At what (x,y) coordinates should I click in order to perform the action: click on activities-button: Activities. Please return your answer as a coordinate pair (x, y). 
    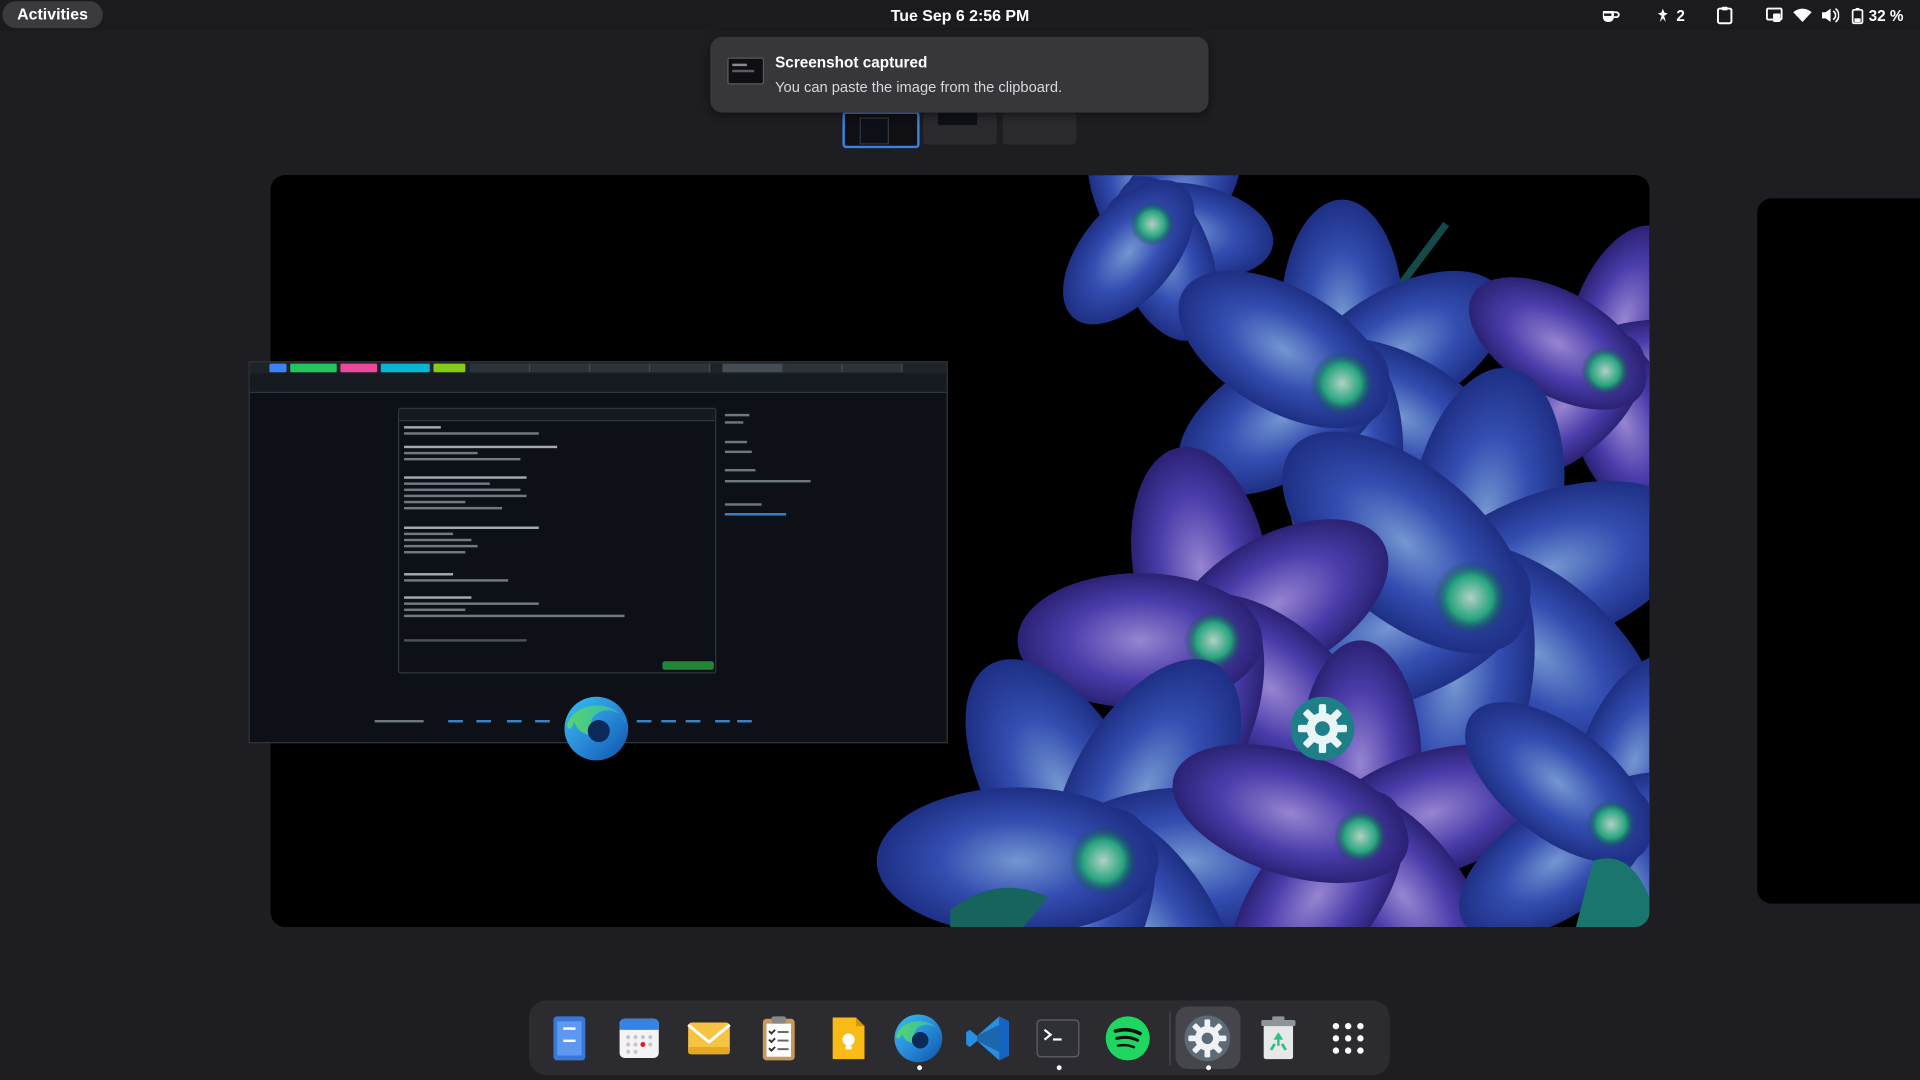
    Looking at the image, I should click on (52, 15).